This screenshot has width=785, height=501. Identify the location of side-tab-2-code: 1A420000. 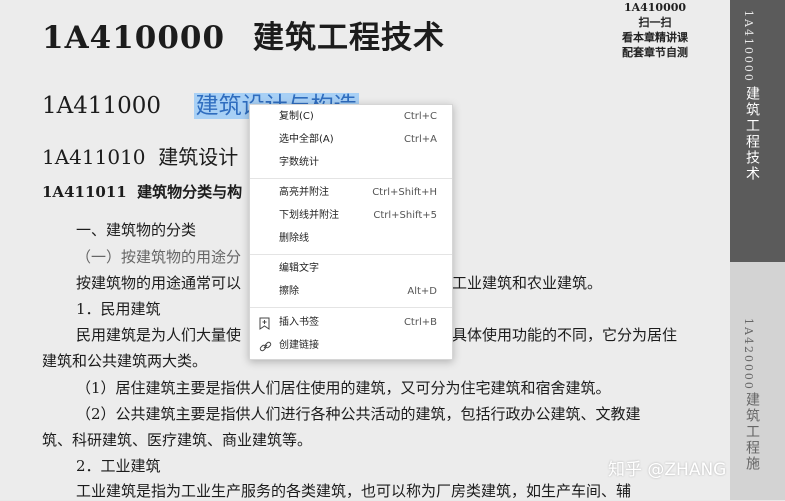
(748, 354).